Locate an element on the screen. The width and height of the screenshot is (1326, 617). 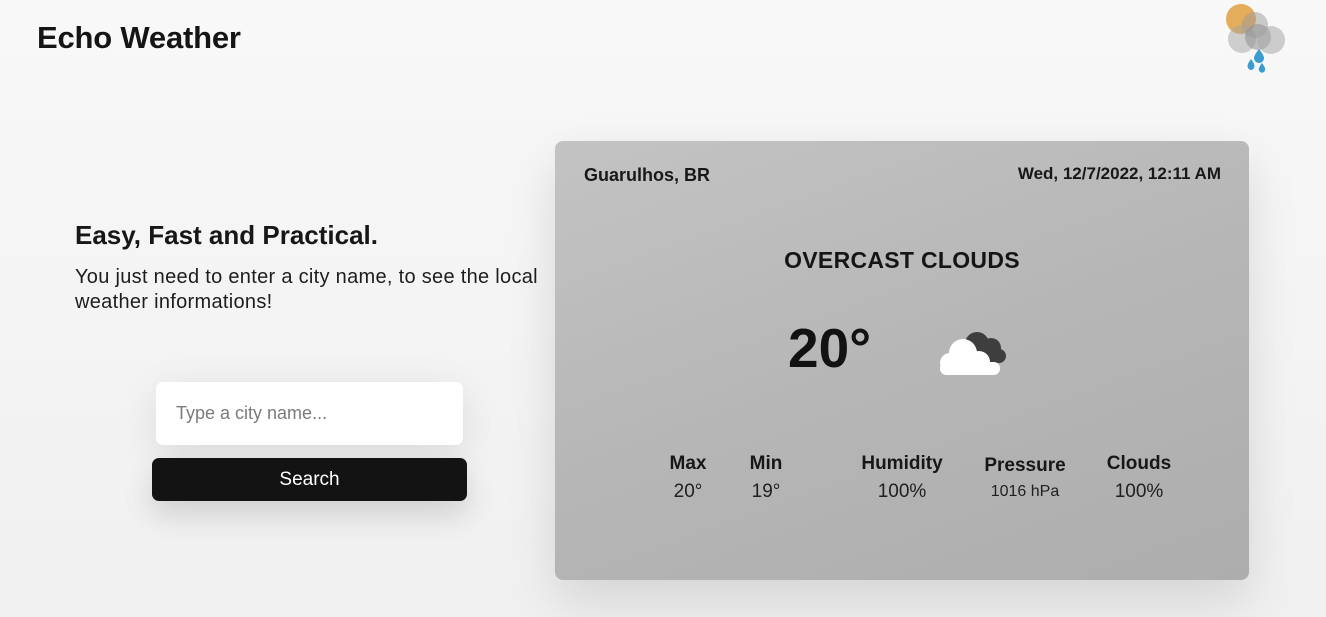
stat-humidity: Humidity 100% is located at coordinates (901, 478).